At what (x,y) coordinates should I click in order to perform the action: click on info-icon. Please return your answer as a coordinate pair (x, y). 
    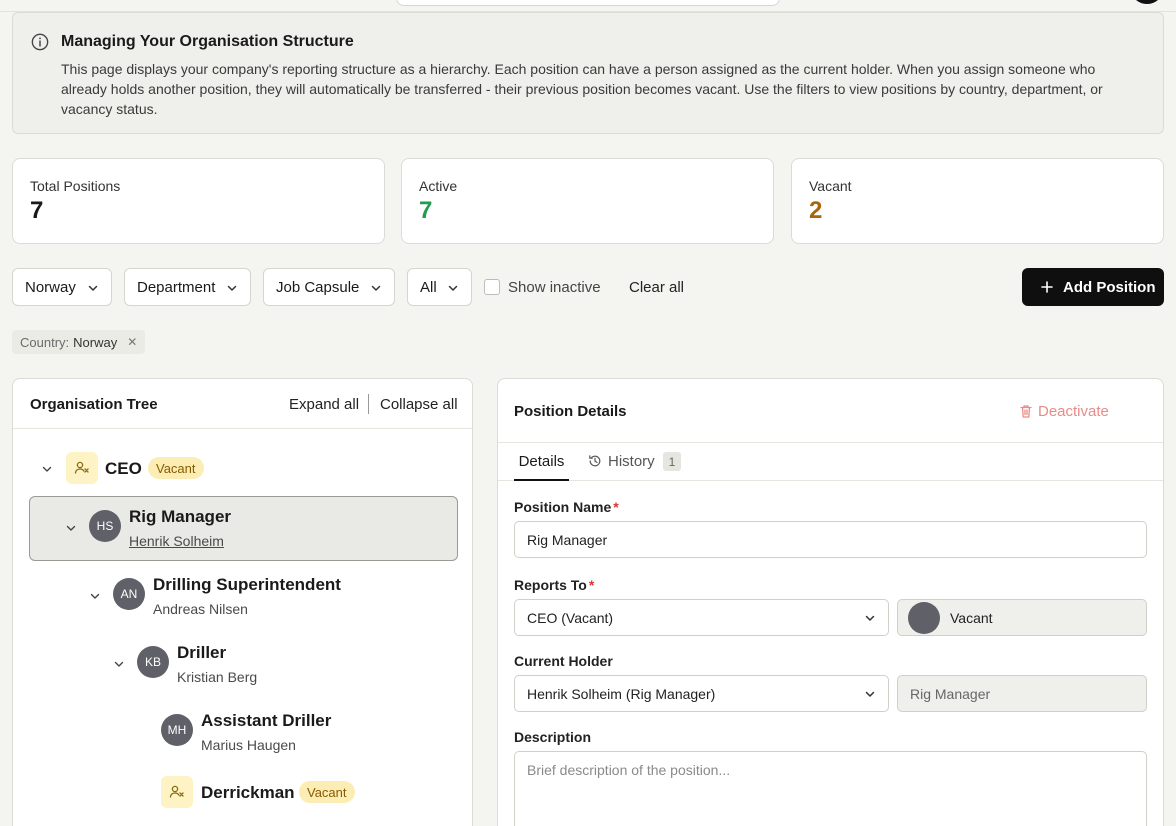
    Looking at the image, I should click on (40, 42).